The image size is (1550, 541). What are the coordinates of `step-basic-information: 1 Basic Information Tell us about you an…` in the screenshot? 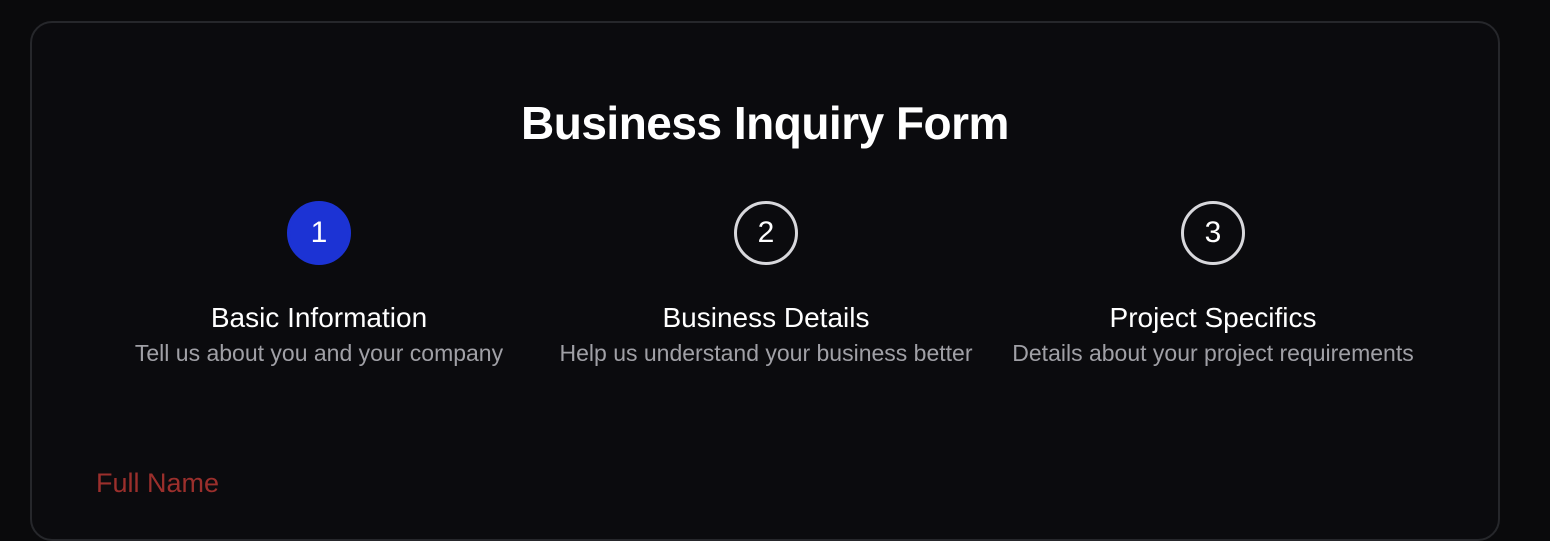 It's located at (319, 284).